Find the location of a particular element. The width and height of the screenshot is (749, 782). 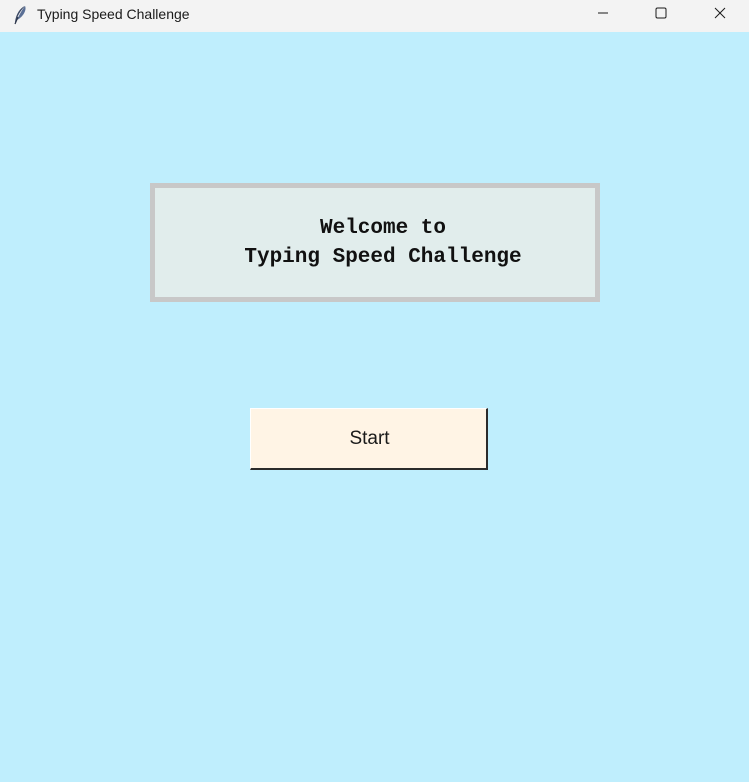

minimize-icon is located at coordinates (603, 15).